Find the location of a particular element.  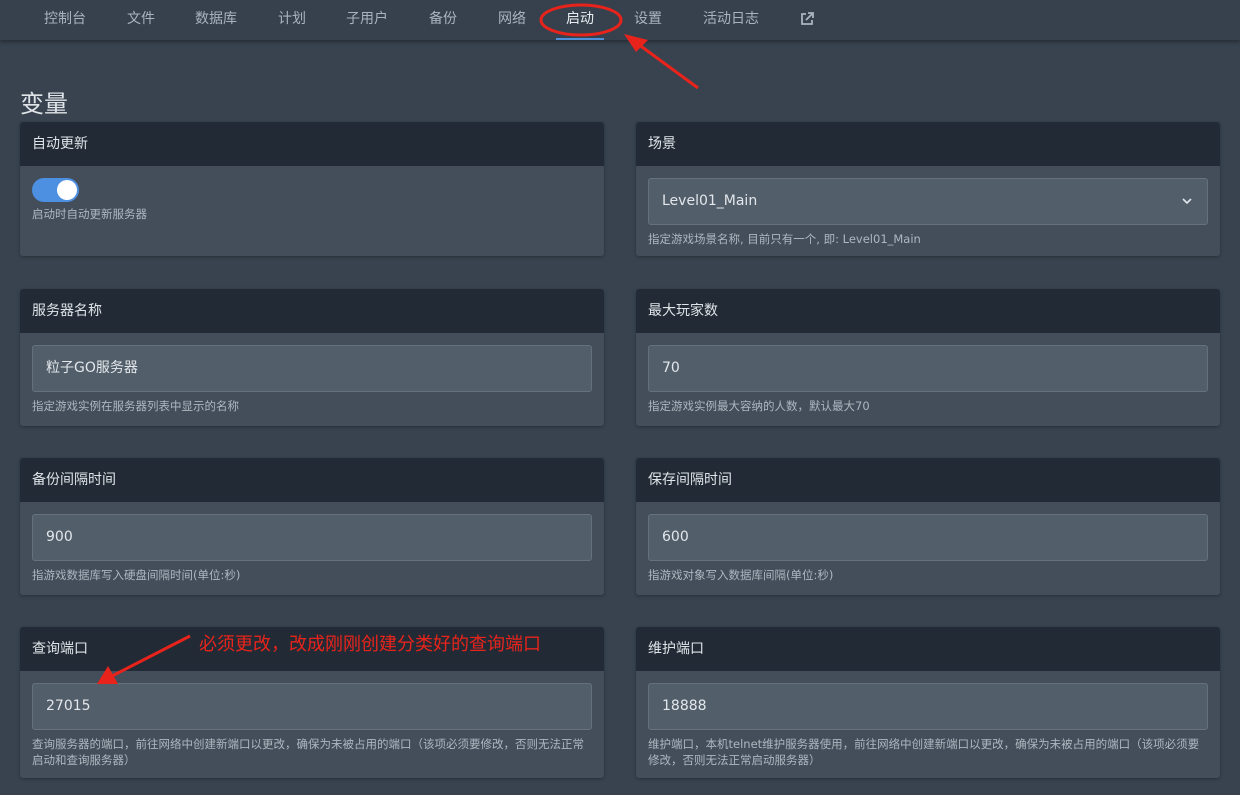

nav-tab-backups: 备份 is located at coordinates (443, 20).